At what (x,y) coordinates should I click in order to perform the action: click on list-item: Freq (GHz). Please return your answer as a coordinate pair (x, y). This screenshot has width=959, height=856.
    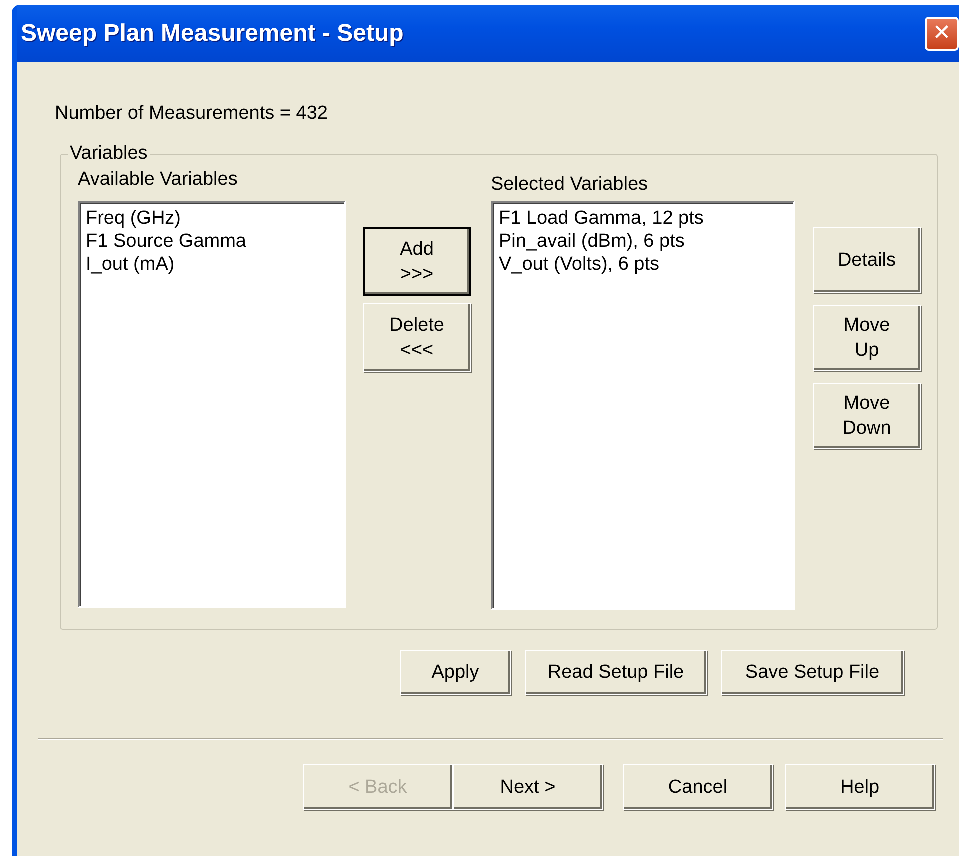
    Looking at the image, I should click on (133, 218).